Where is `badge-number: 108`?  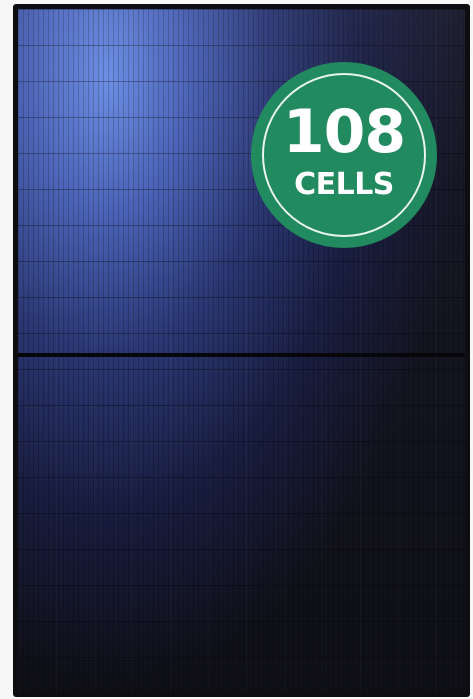 badge-number: 108 is located at coordinates (344, 132).